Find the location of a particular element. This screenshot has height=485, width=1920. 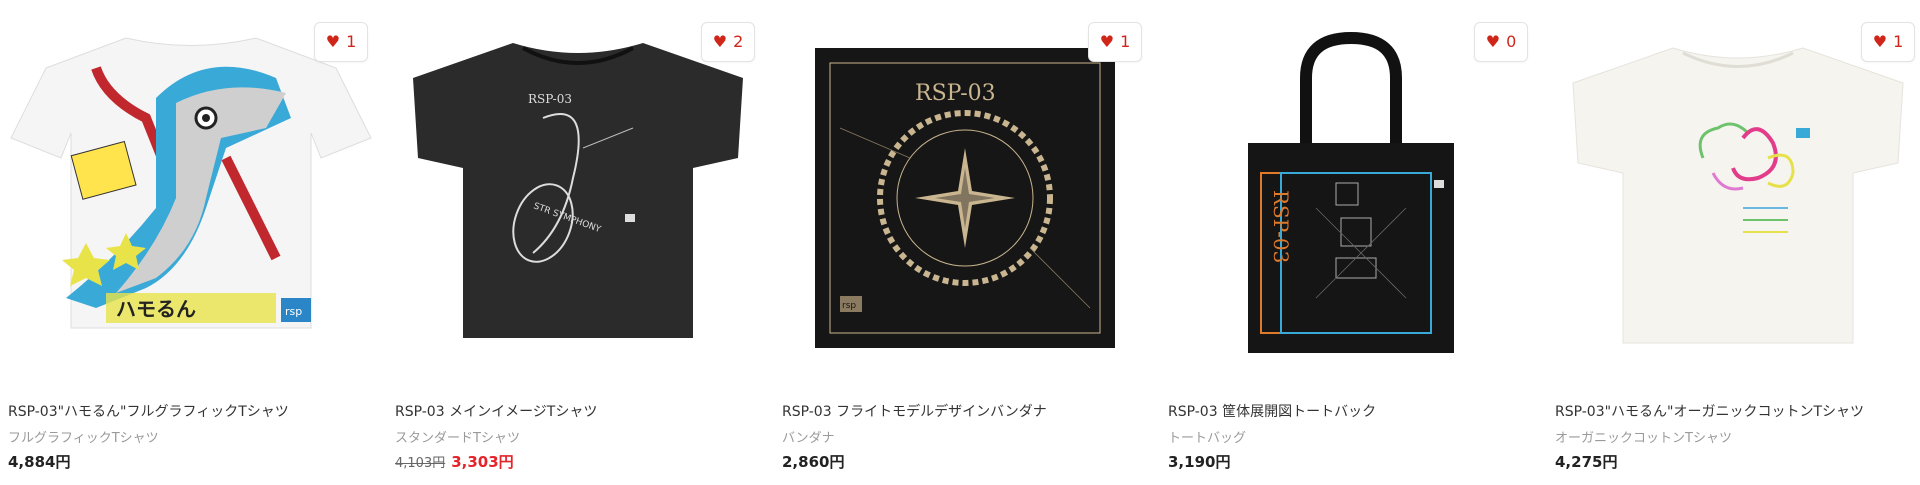

favorite-button: ♥ 2 is located at coordinates (728, 42).